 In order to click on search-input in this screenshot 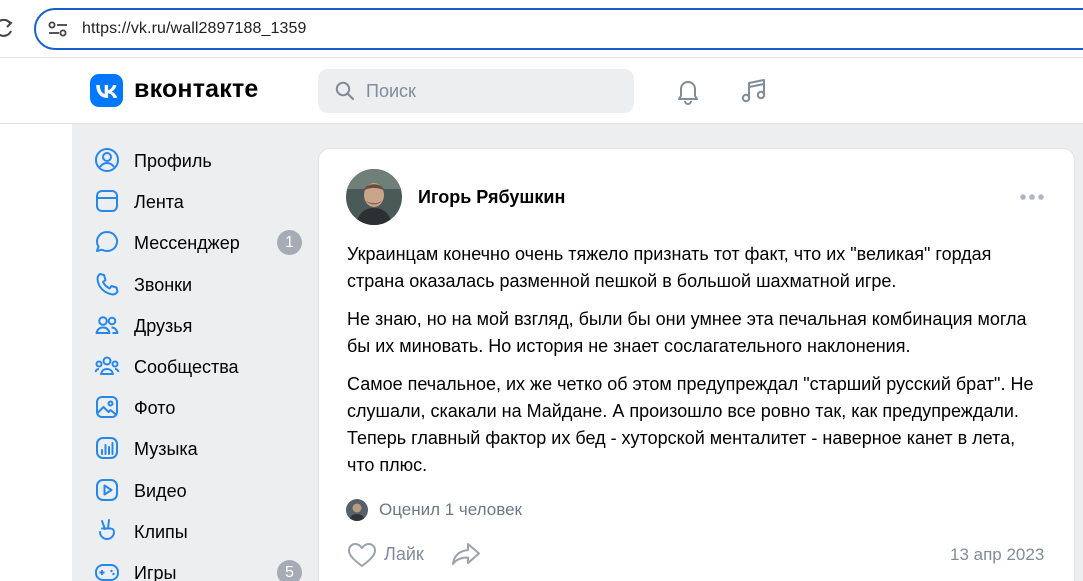, I will do `click(496, 91)`.